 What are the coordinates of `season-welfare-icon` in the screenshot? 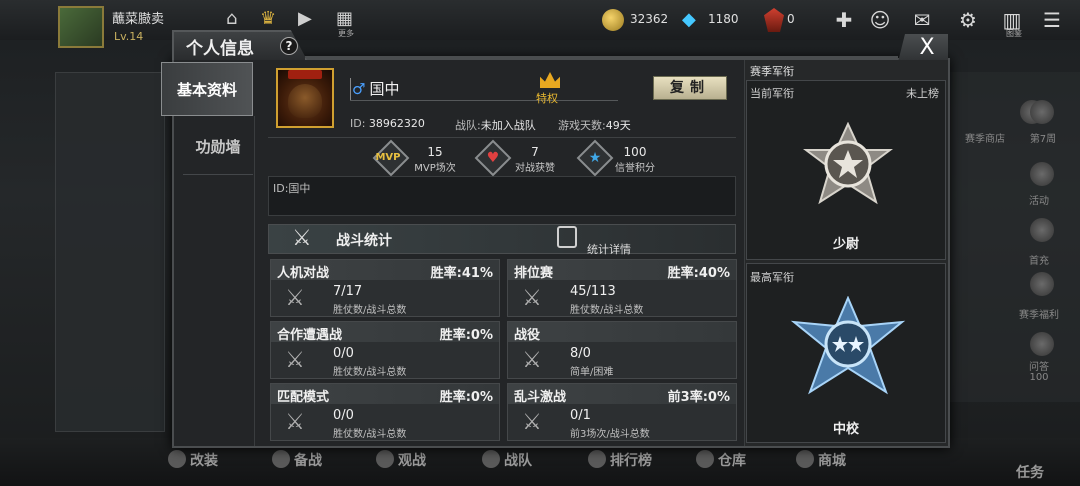 It's located at (1042, 284).